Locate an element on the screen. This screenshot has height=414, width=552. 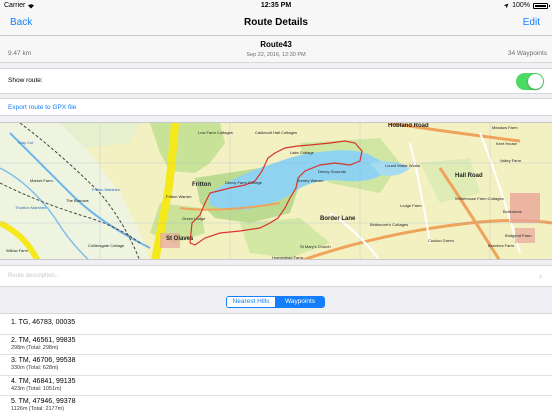
map-label: Lake Cottage is located at coordinates (302, 152).